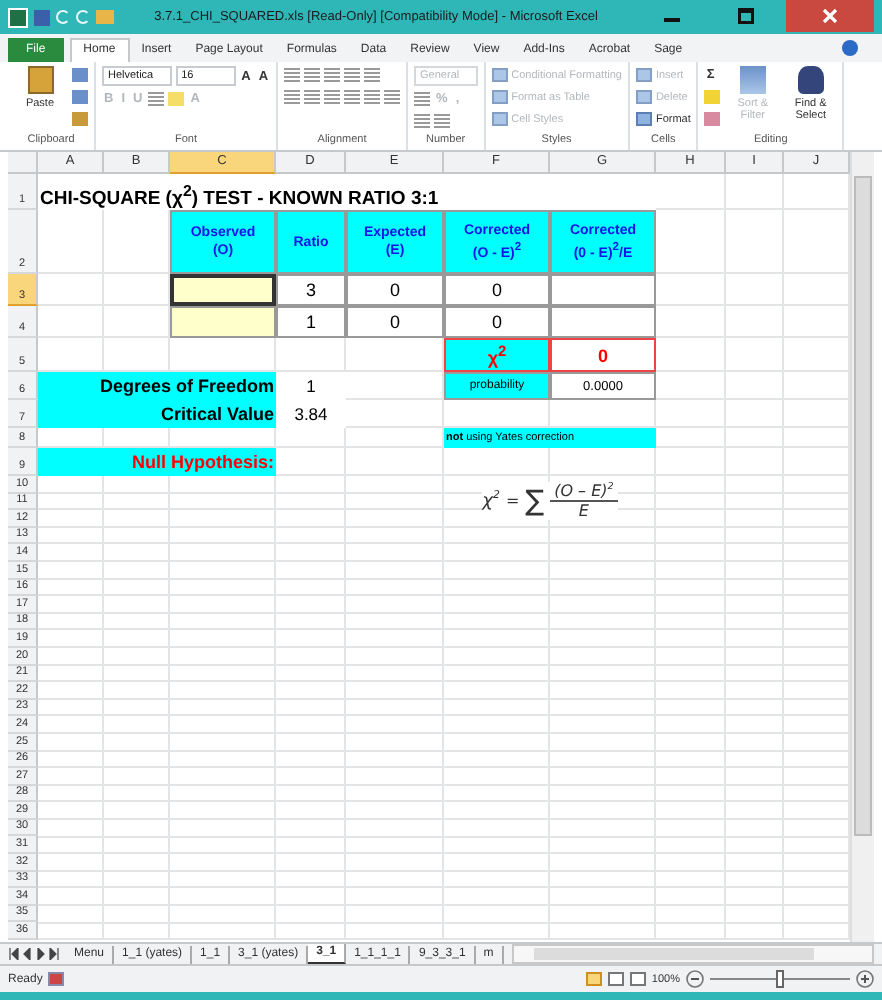  What do you see at coordinates (311, 290) in the screenshot?
I see `table-cell: 3` at bounding box center [311, 290].